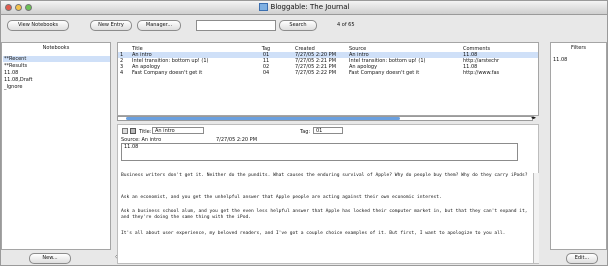 The image size is (608, 266). What do you see at coordinates (56, 48) in the screenshot?
I see `notebooks-header: Notebooks` at bounding box center [56, 48].